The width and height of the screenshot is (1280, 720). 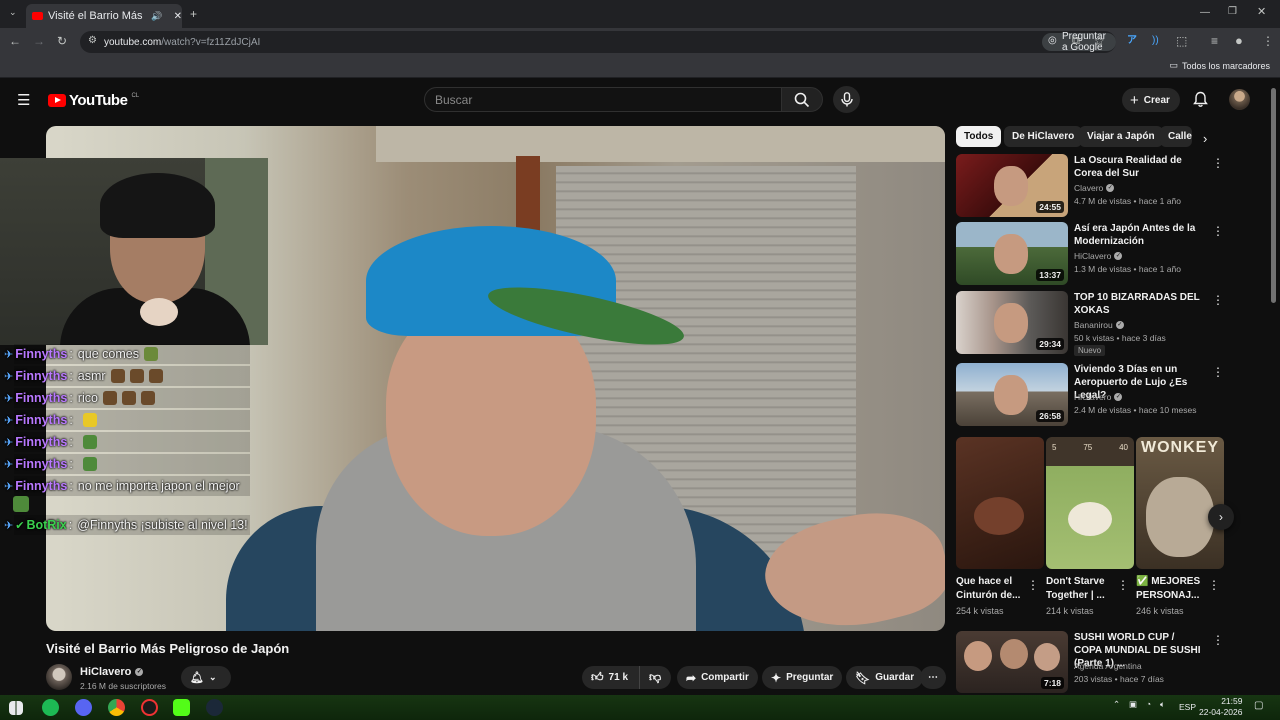 What do you see at coordinates (1093, 325) in the screenshot?
I see `channel-name: Bananirou` at bounding box center [1093, 325].